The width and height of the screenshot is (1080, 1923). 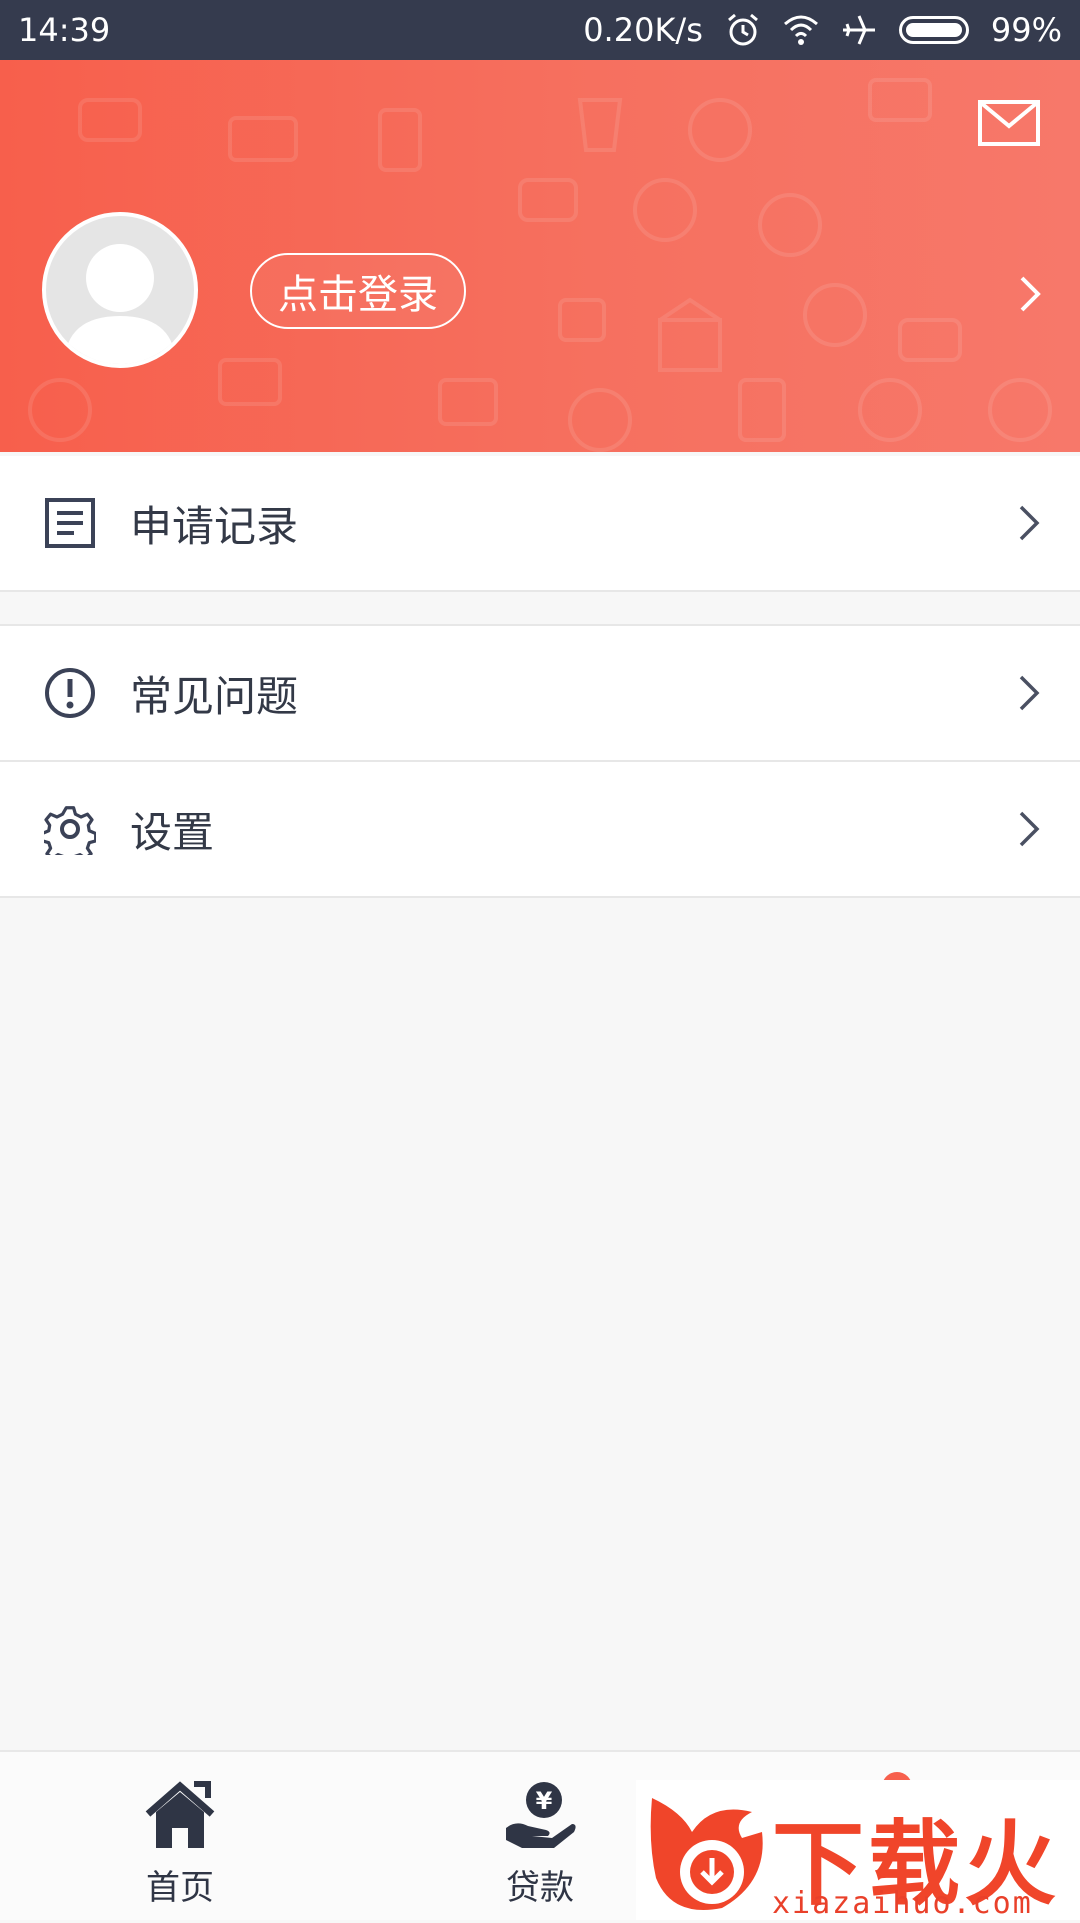 What do you see at coordinates (64, 30) in the screenshot?
I see `status-time: 14:39` at bounding box center [64, 30].